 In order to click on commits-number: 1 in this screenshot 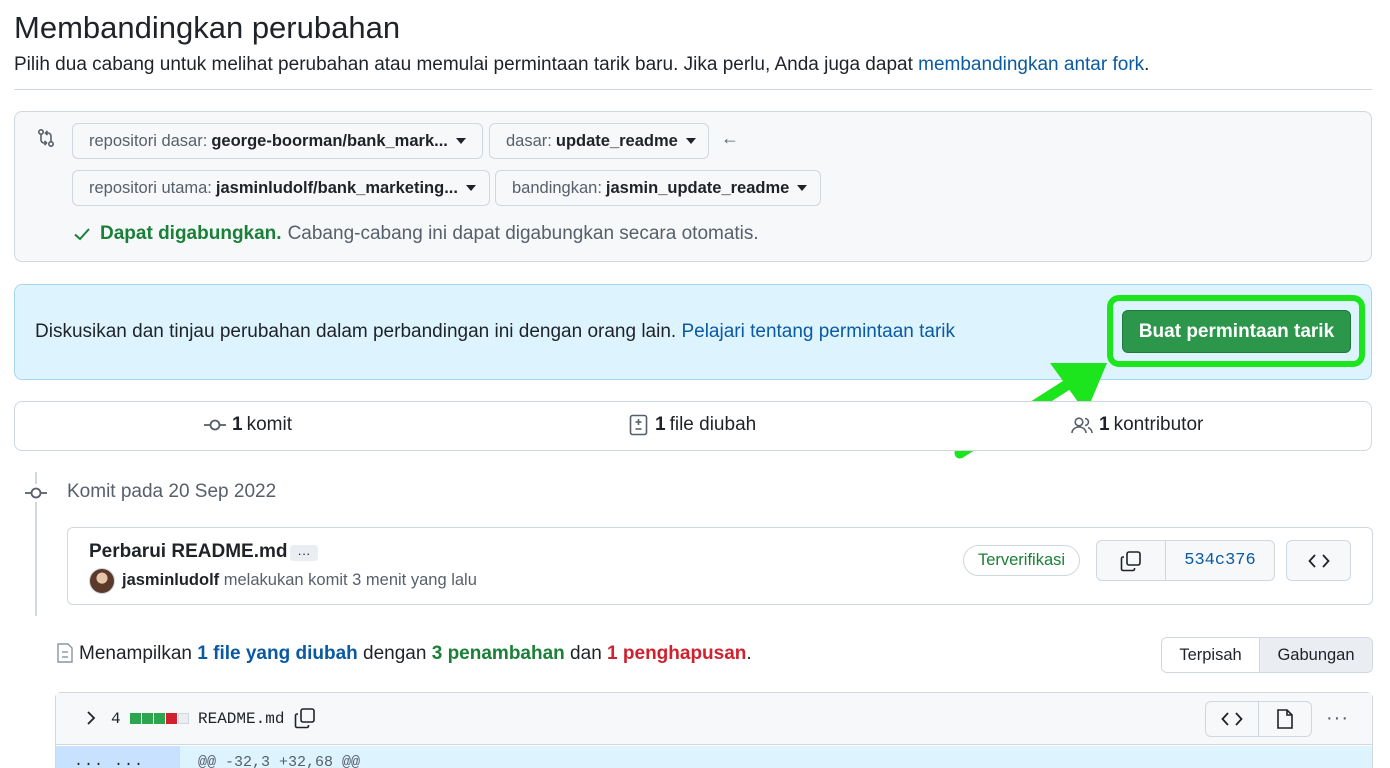, I will do `click(237, 424)`.